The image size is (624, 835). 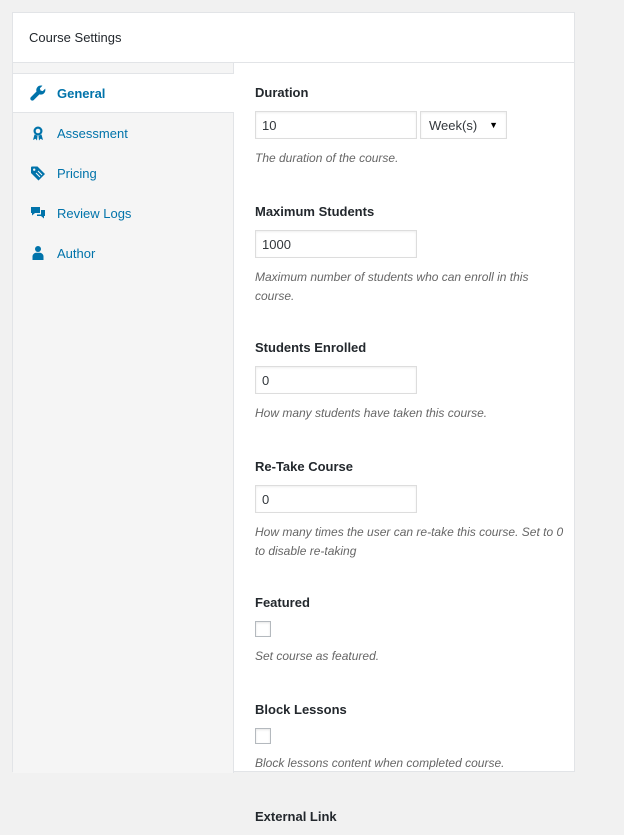 I want to click on block-lessons-label: Block Lessons, so click(x=301, y=709).